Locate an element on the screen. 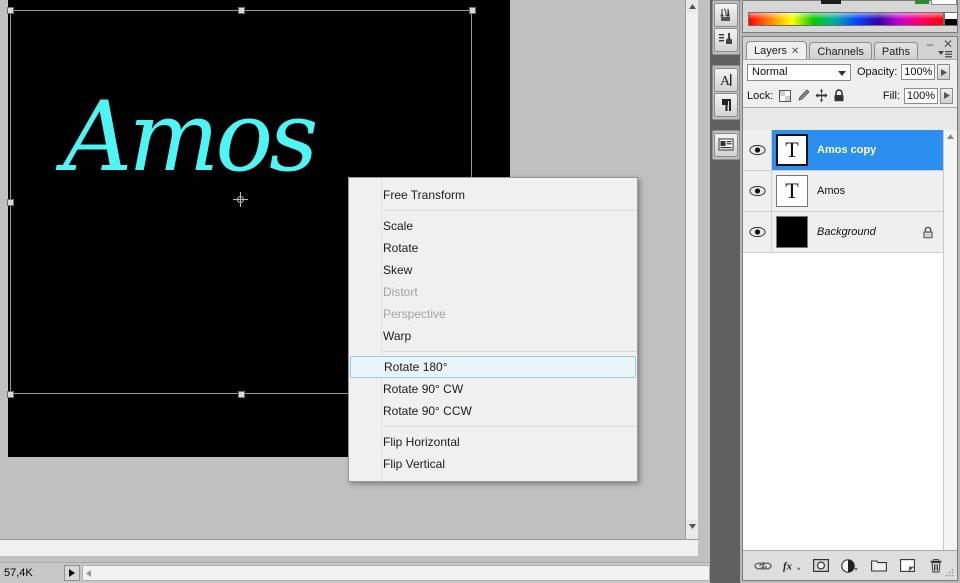  status-menu-arrow-icon is located at coordinates (72, 573).